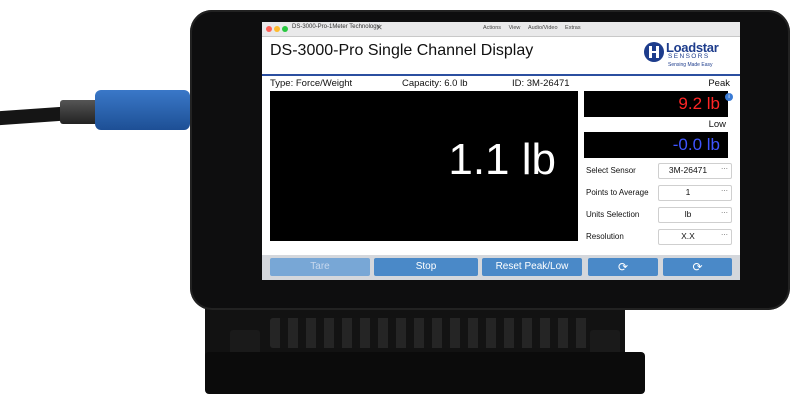 Image resolution: width=800 pixels, height=415 pixels. I want to click on resolution-value: X.X, so click(688, 236).